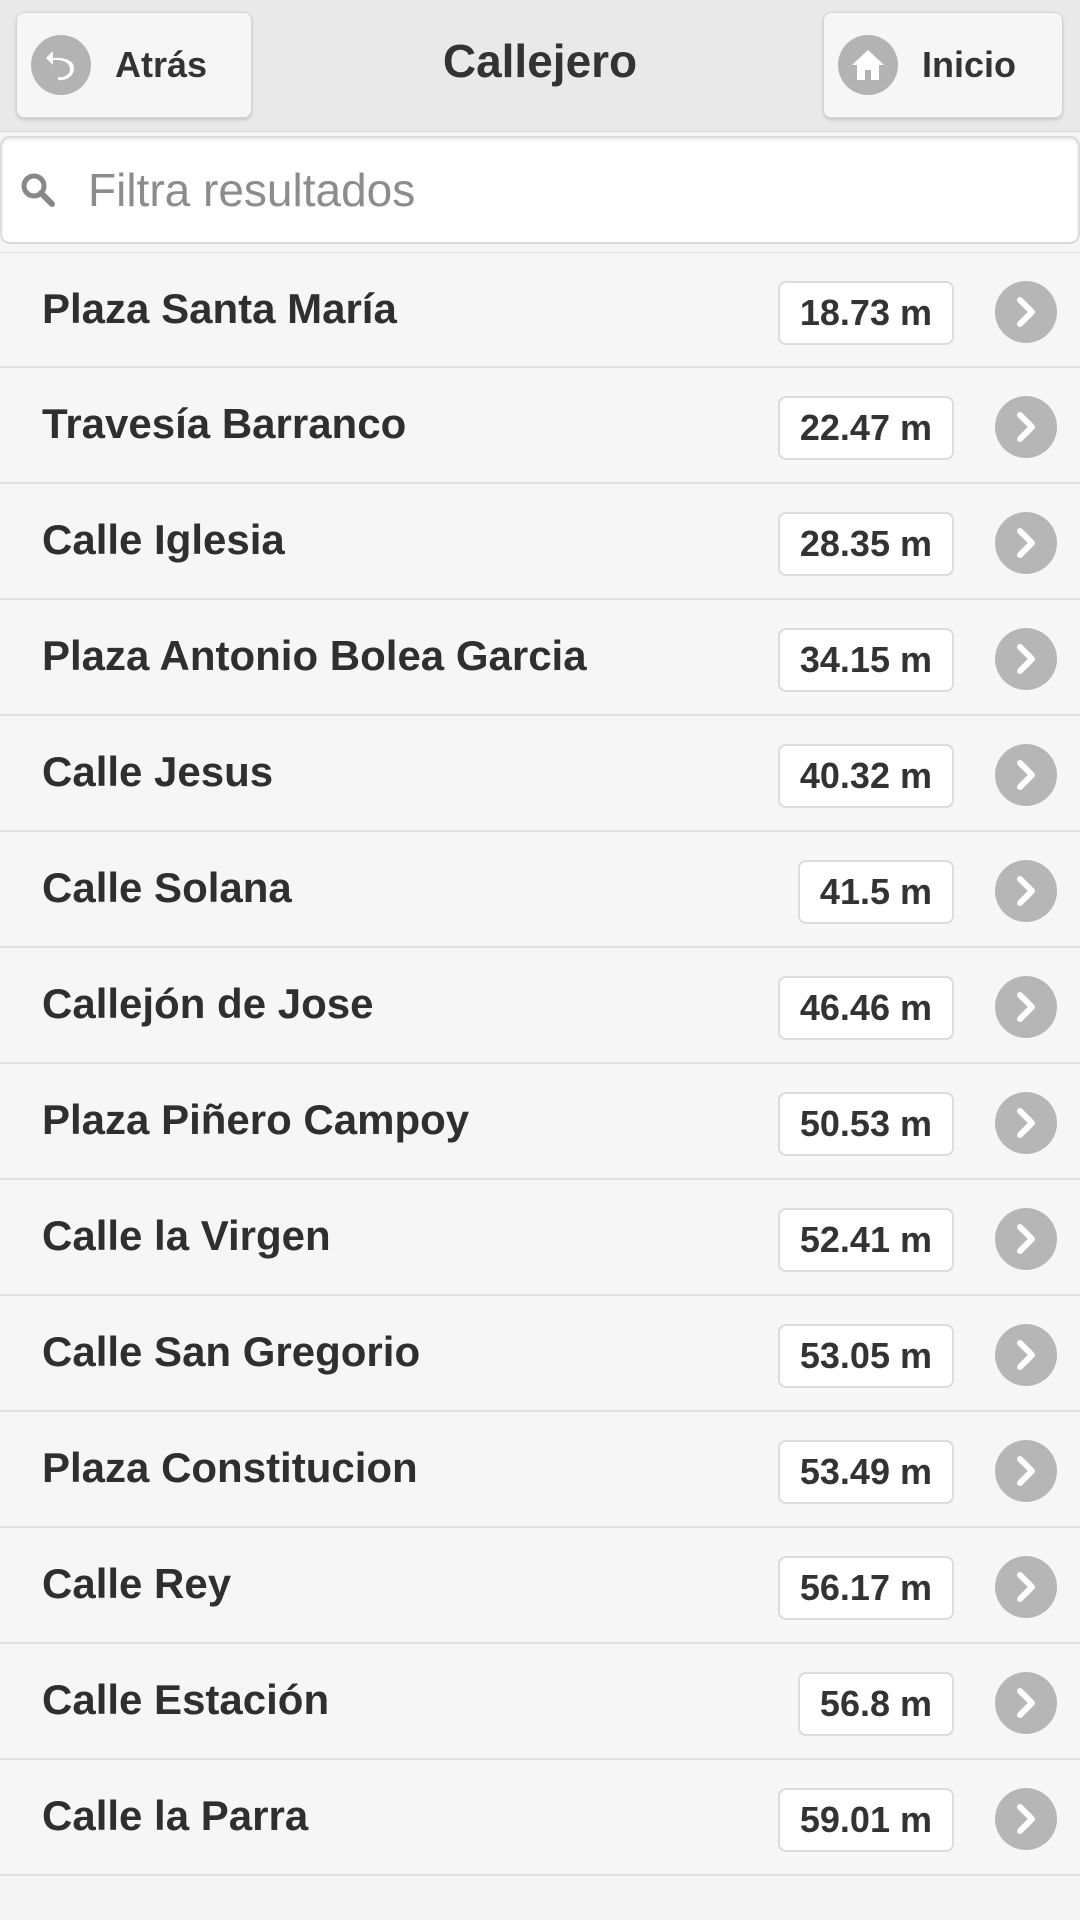  Describe the element at coordinates (231, 1351) in the screenshot. I see `street-name: Calle San Gregorio` at that location.